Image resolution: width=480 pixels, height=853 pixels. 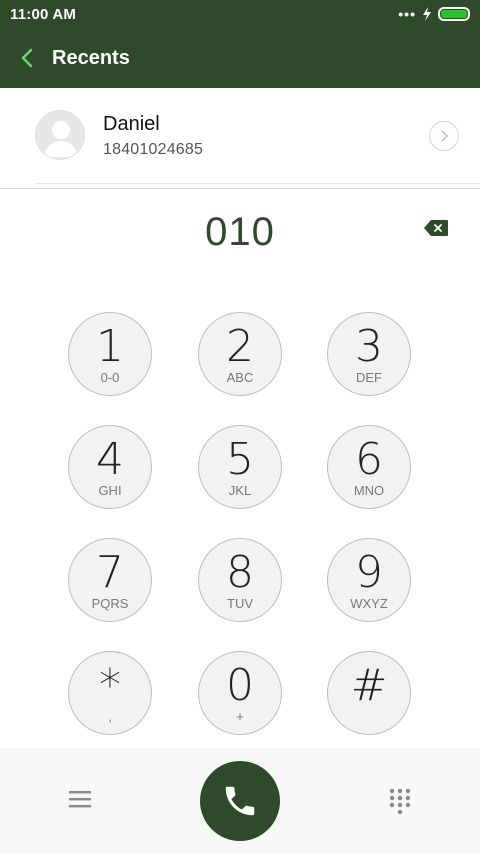 I want to click on status-time: 11:00 AM, so click(x=43, y=14).